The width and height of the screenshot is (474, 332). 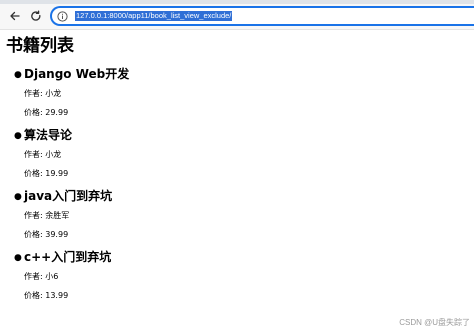 What do you see at coordinates (237, 2) in the screenshot?
I see `tab-strip` at bounding box center [237, 2].